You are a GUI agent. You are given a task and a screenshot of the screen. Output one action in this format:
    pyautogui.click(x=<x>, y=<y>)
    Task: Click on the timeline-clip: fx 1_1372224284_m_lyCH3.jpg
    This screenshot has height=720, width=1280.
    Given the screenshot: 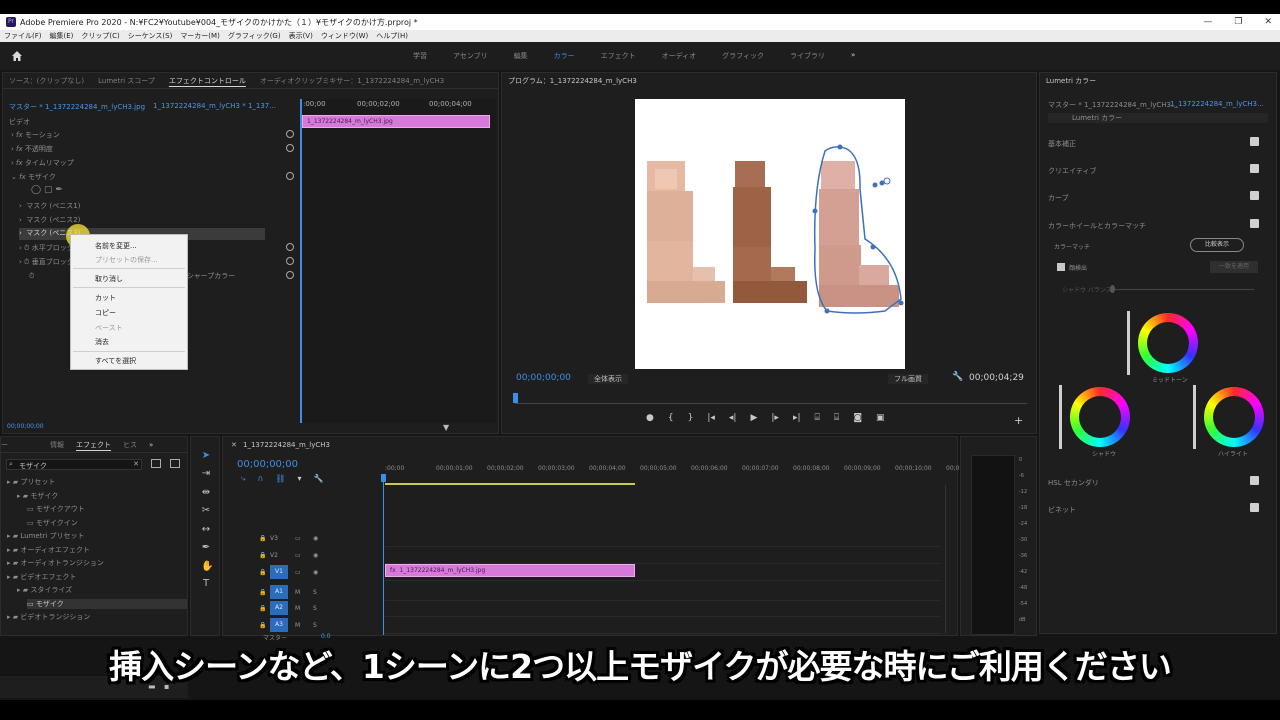 What is the action you would take?
    pyautogui.click(x=510, y=570)
    